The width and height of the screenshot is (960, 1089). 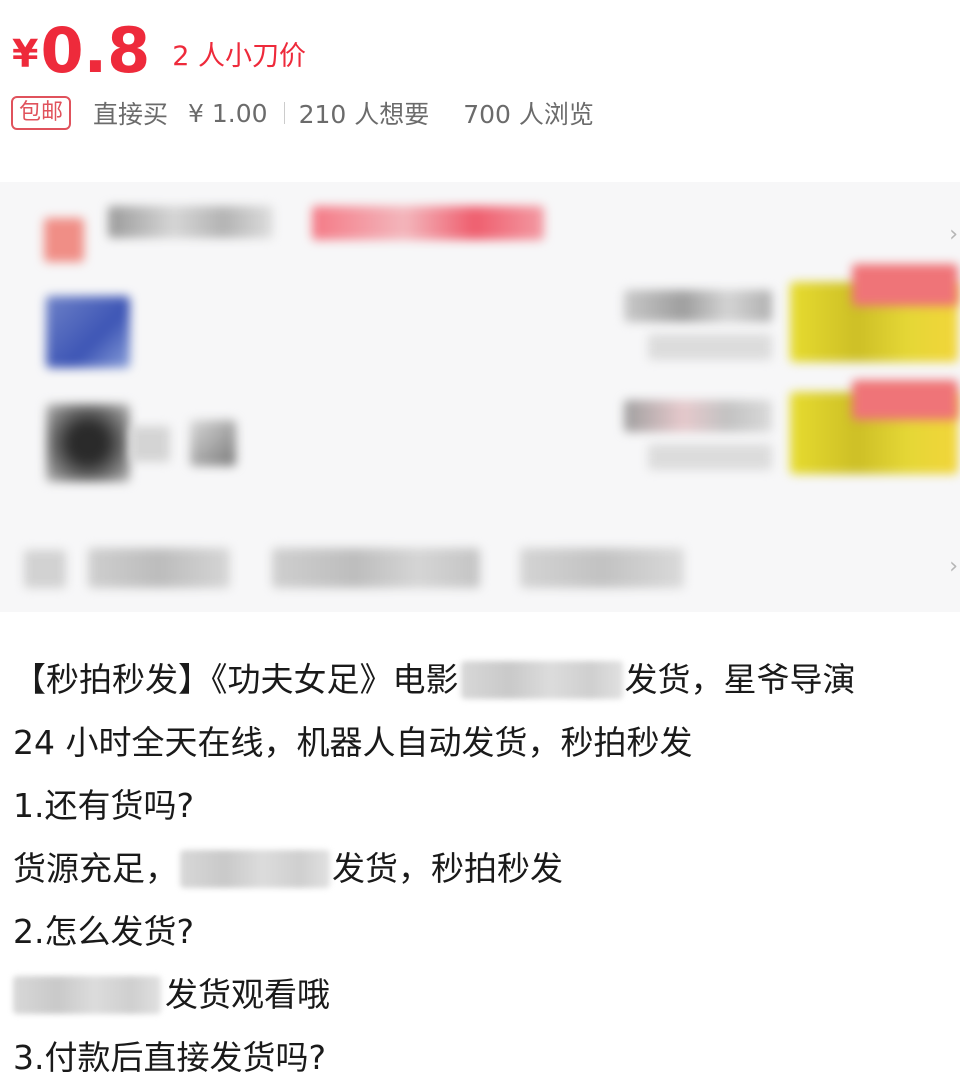 What do you see at coordinates (170, 1057) in the screenshot?
I see `description-text: 3.付款后直接发货吗?` at bounding box center [170, 1057].